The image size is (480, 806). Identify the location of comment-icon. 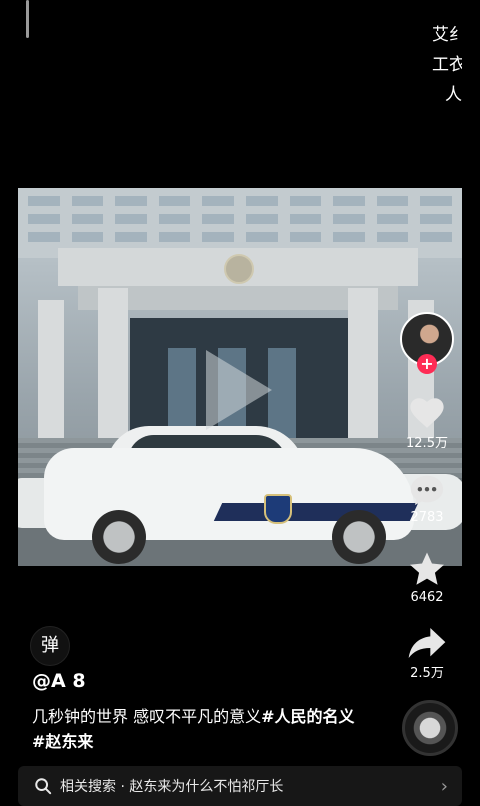
(427, 490).